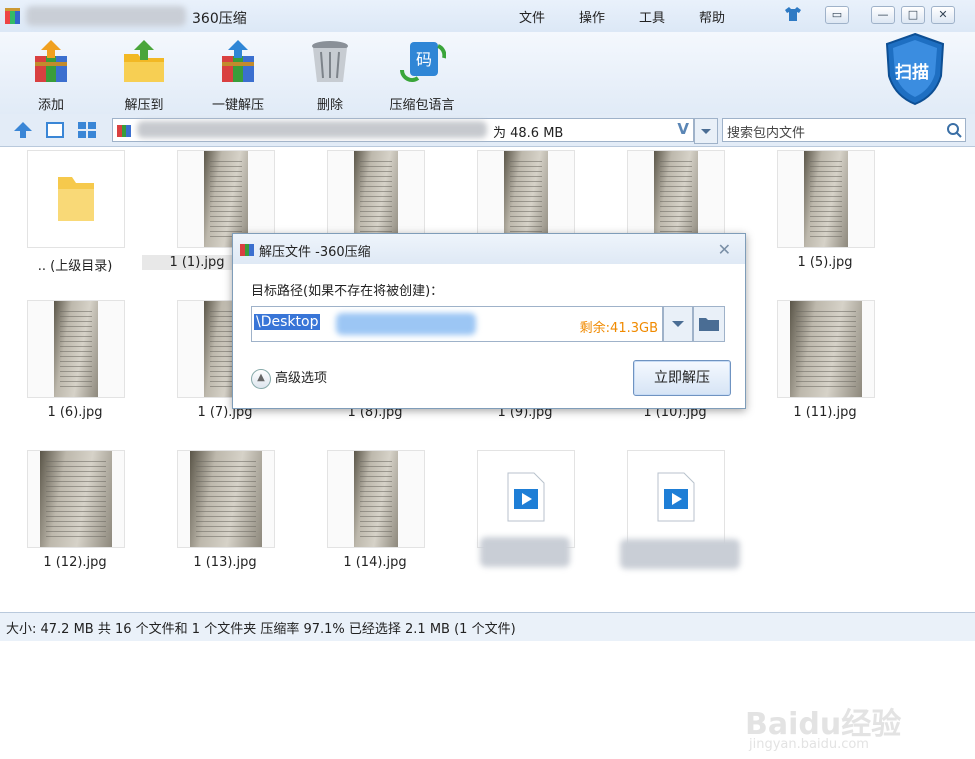  I want to click on add-button: 添加, so click(51, 75).